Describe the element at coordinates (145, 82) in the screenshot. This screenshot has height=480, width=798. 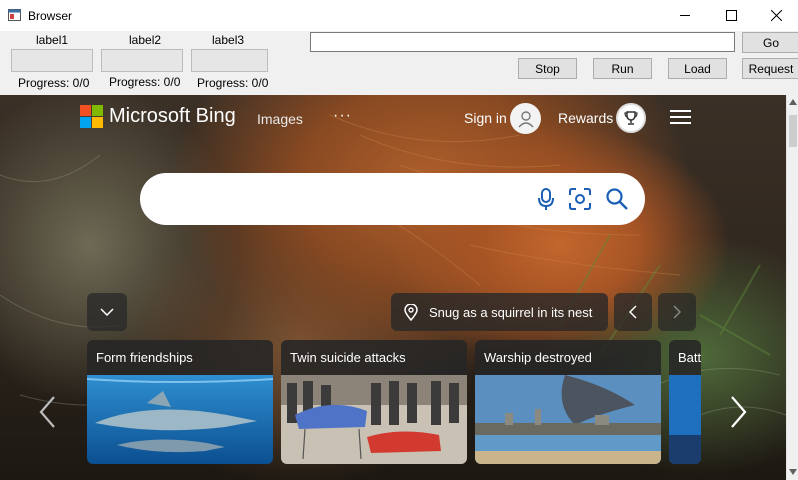
I see `progress-text-2: Progress: 0/0` at that location.